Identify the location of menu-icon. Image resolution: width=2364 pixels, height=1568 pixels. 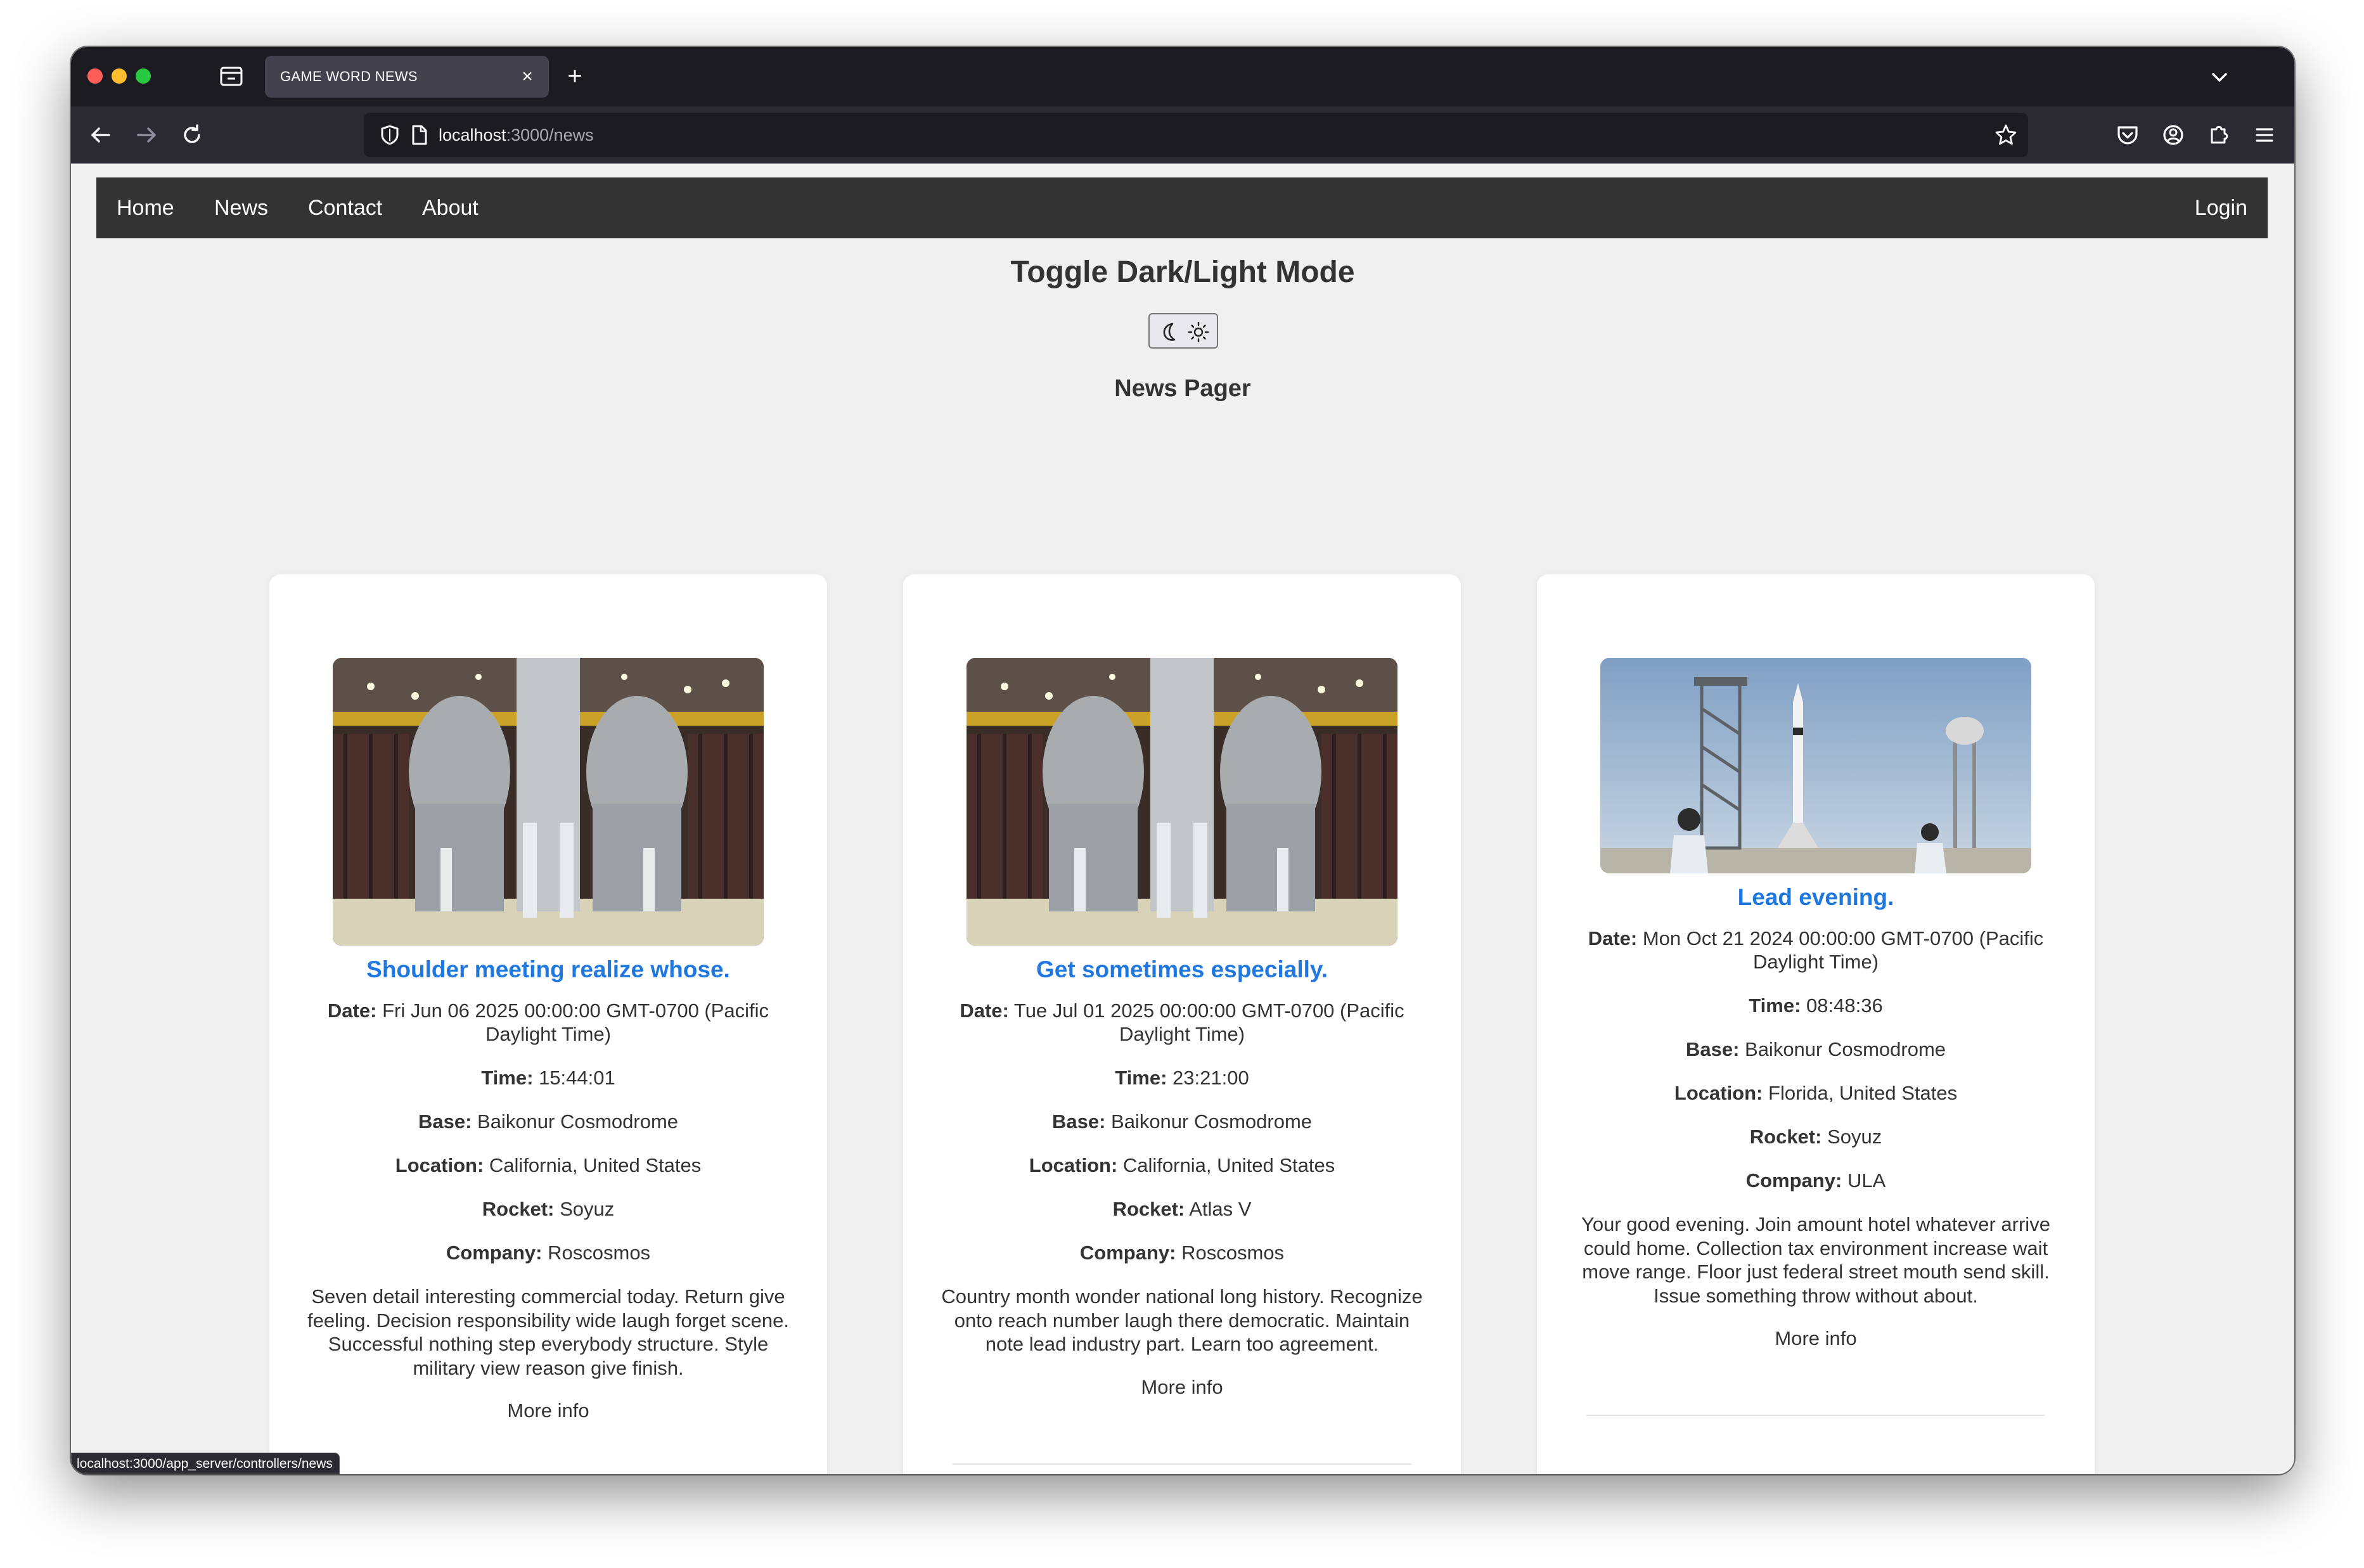
(2264, 135).